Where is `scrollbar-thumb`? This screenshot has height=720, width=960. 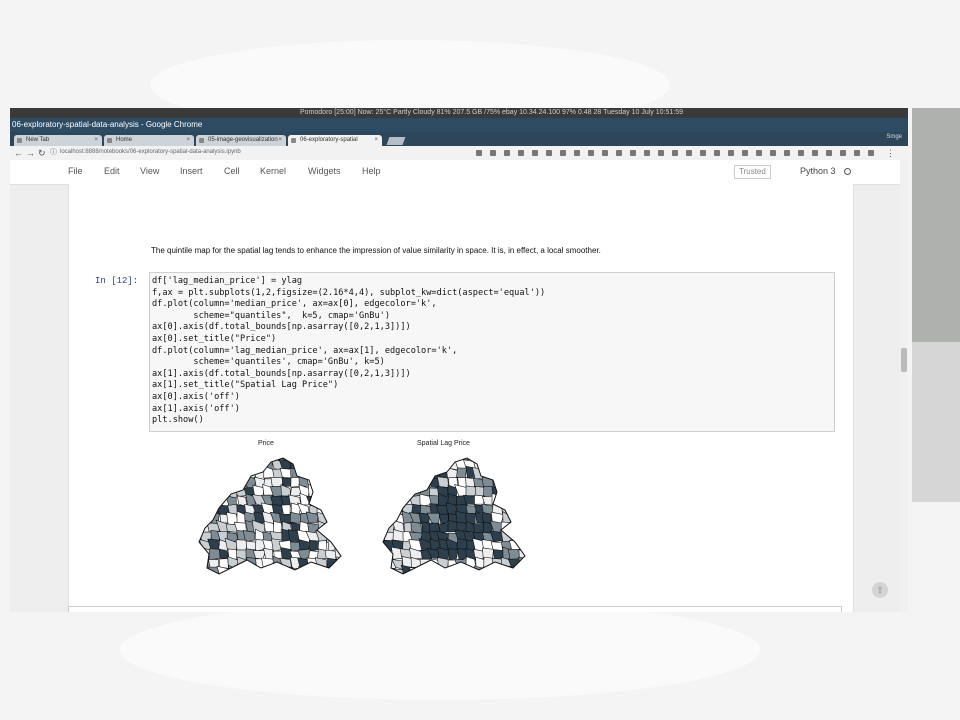
scrollbar-thumb is located at coordinates (904, 360).